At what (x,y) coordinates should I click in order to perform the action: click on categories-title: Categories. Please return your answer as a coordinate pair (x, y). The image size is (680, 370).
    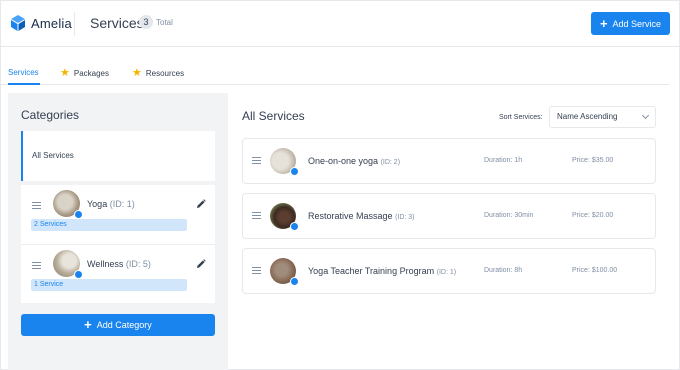
    Looking at the image, I should click on (50, 115).